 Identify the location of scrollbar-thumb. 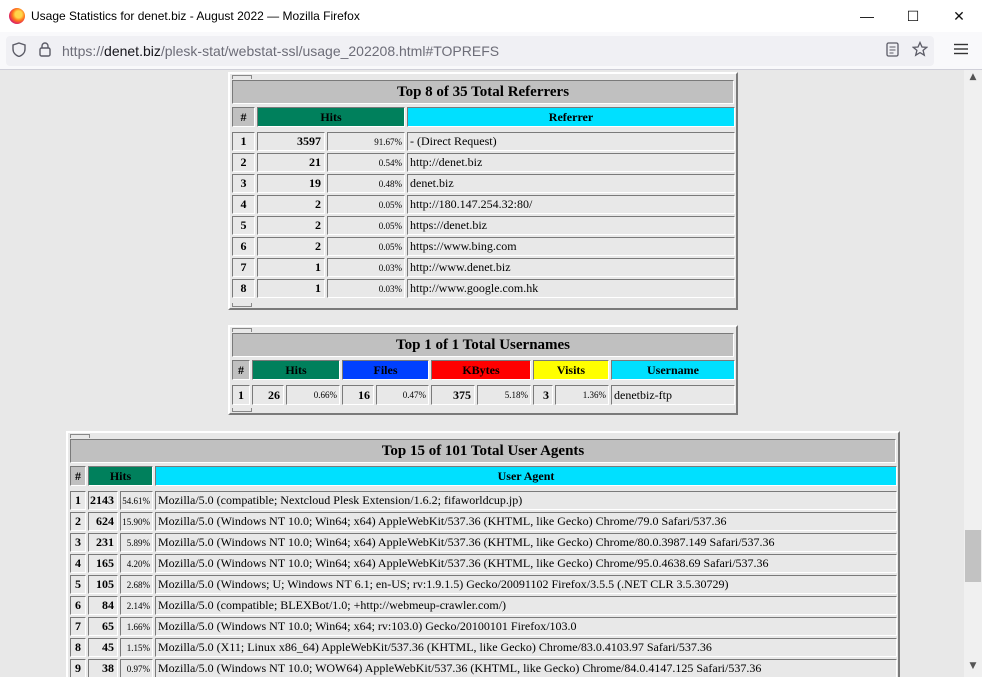
(973, 556).